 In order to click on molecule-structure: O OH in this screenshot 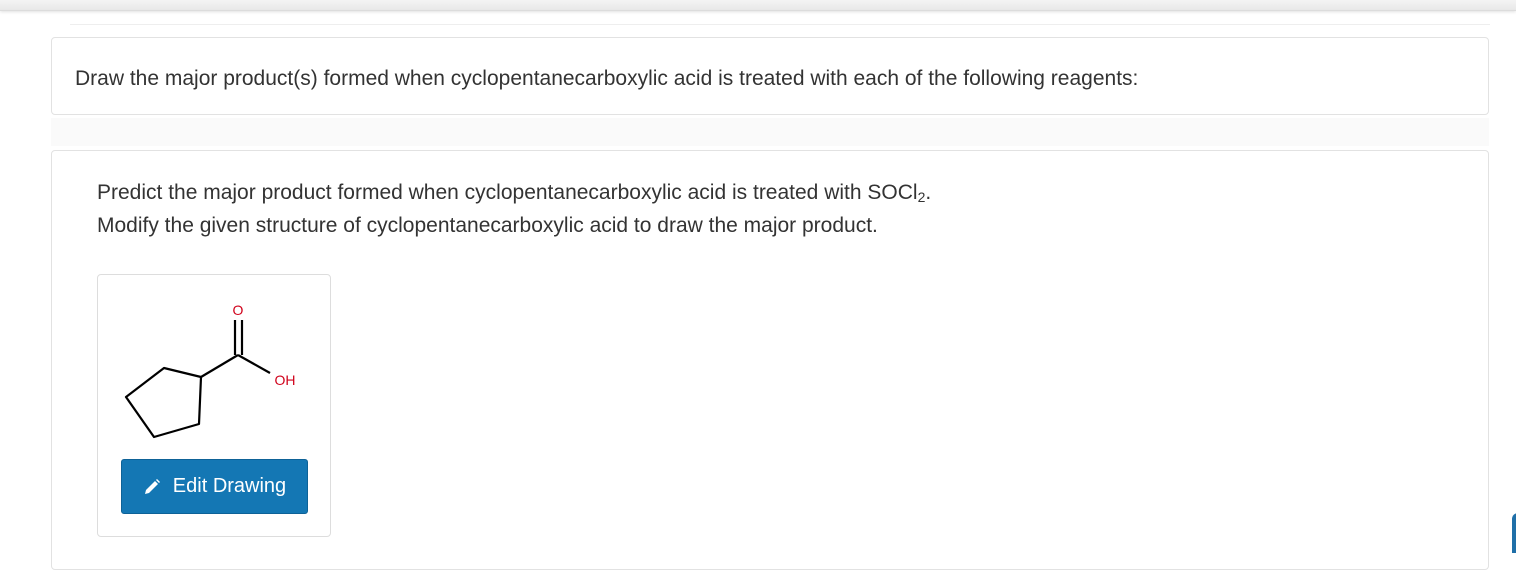, I will do `click(210, 370)`.